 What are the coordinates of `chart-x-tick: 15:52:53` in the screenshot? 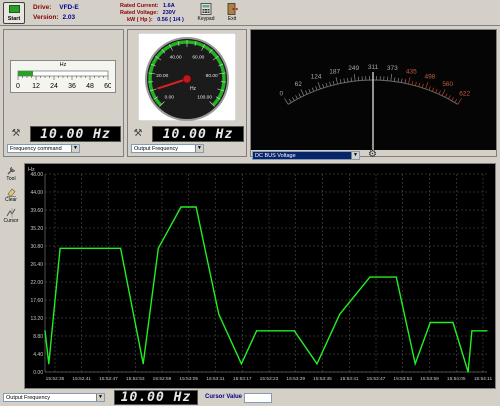 It's located at (135, 379).